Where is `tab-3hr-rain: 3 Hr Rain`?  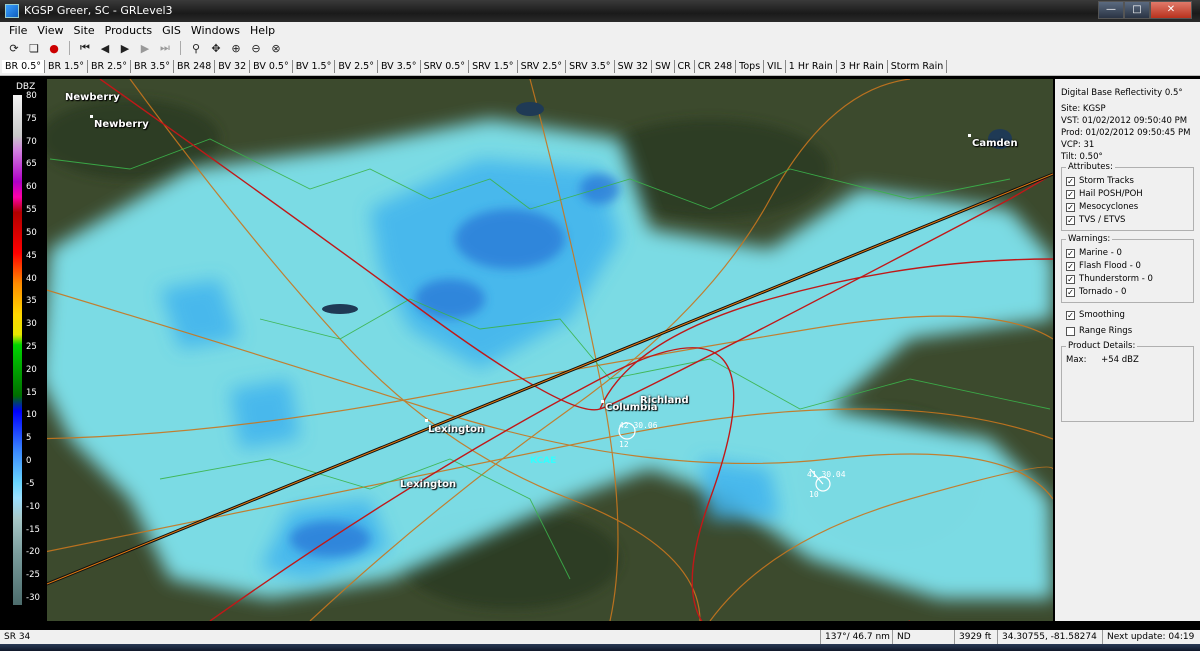
tab-3hr-rain: 3 Hr Rain is located at coordinates (862, 66).